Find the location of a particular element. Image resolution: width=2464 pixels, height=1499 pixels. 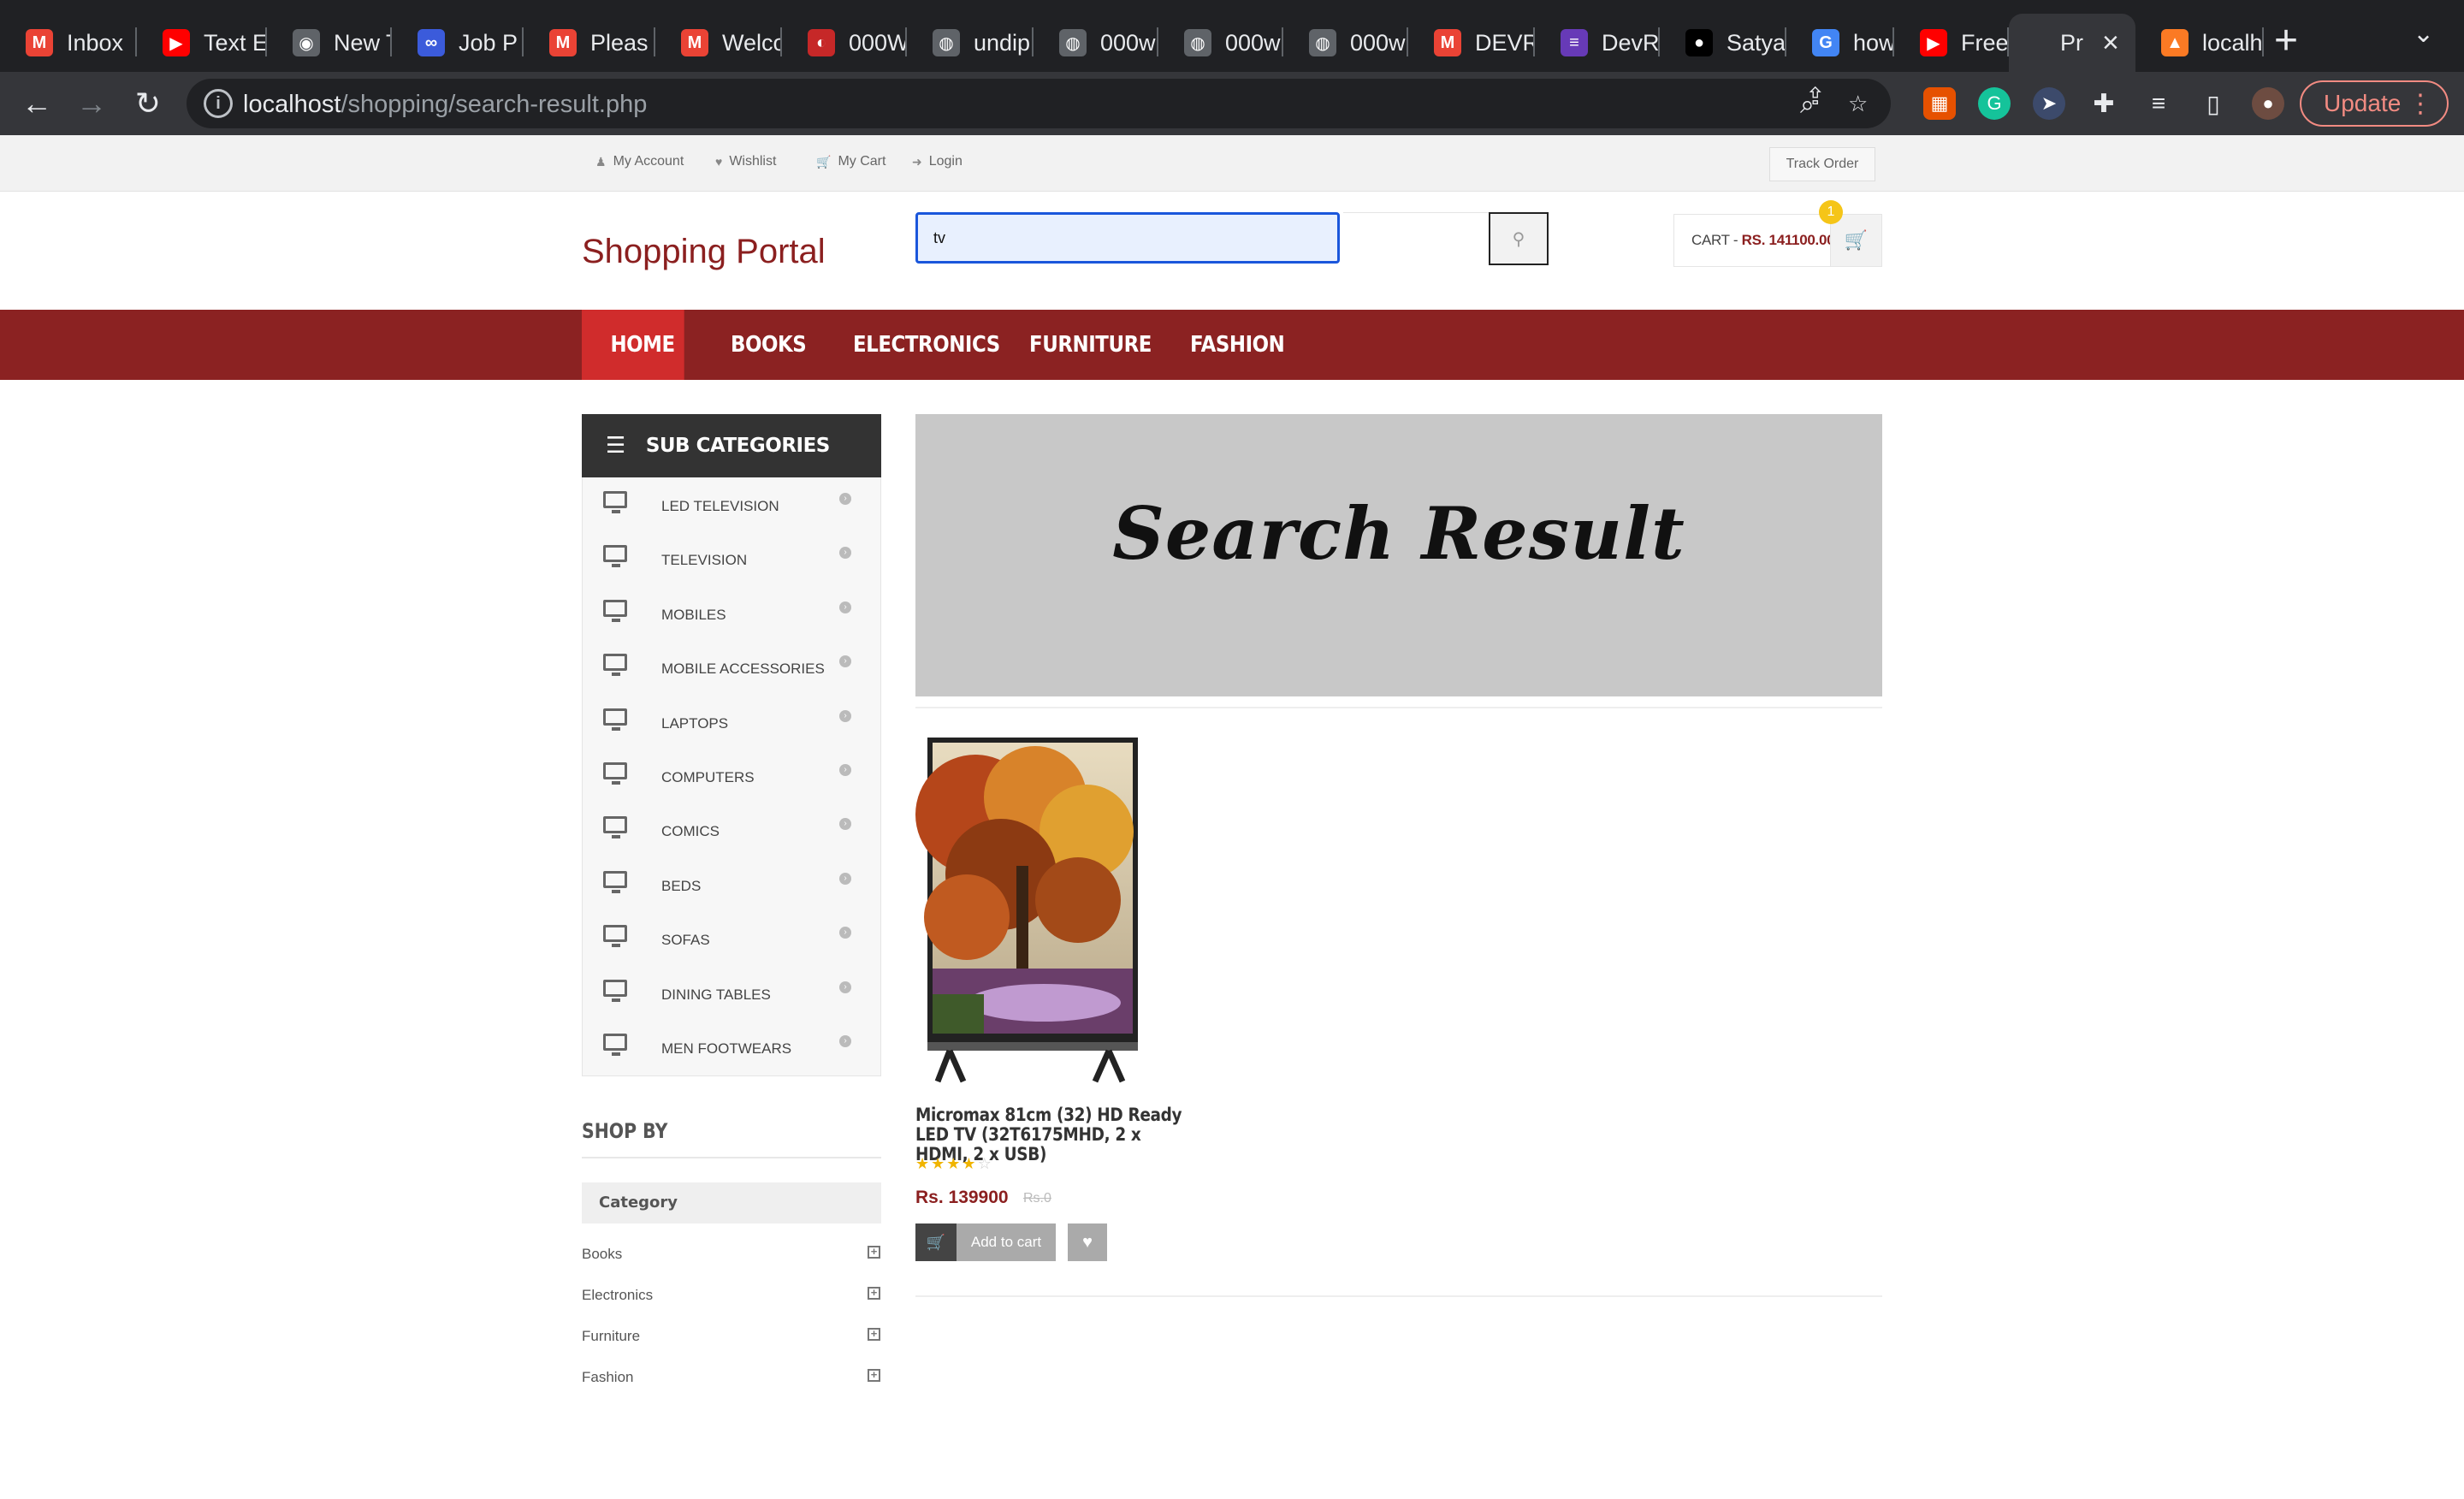

site-header: Shopping Portal ⚲ CART - RS. 141100.00 🛒 is located at coordinates (1232, 251).